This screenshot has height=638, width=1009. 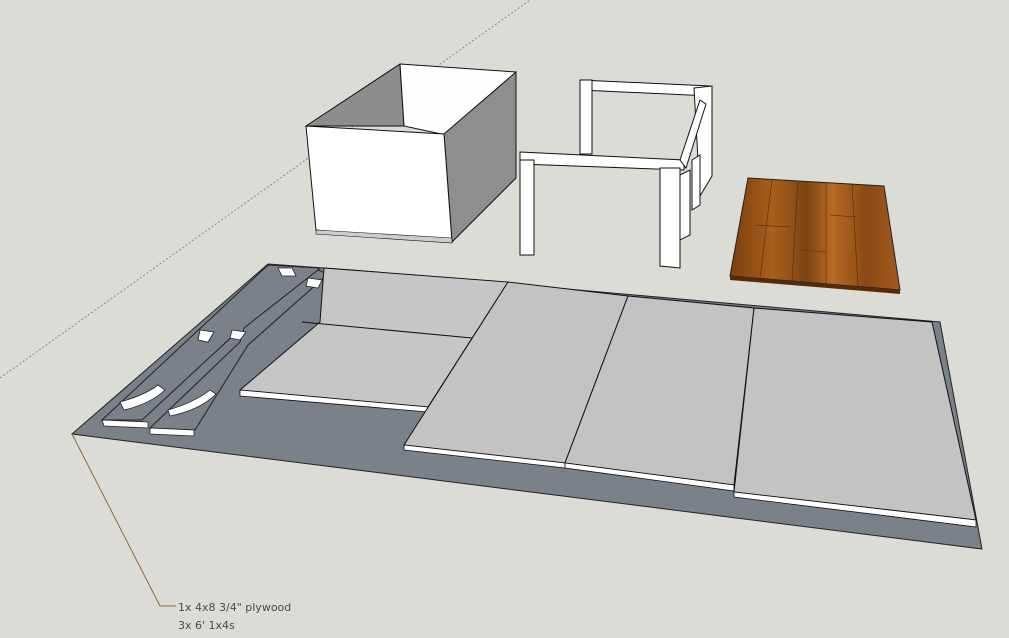 I want to click on open-box-model, so click(x=410, y=153).